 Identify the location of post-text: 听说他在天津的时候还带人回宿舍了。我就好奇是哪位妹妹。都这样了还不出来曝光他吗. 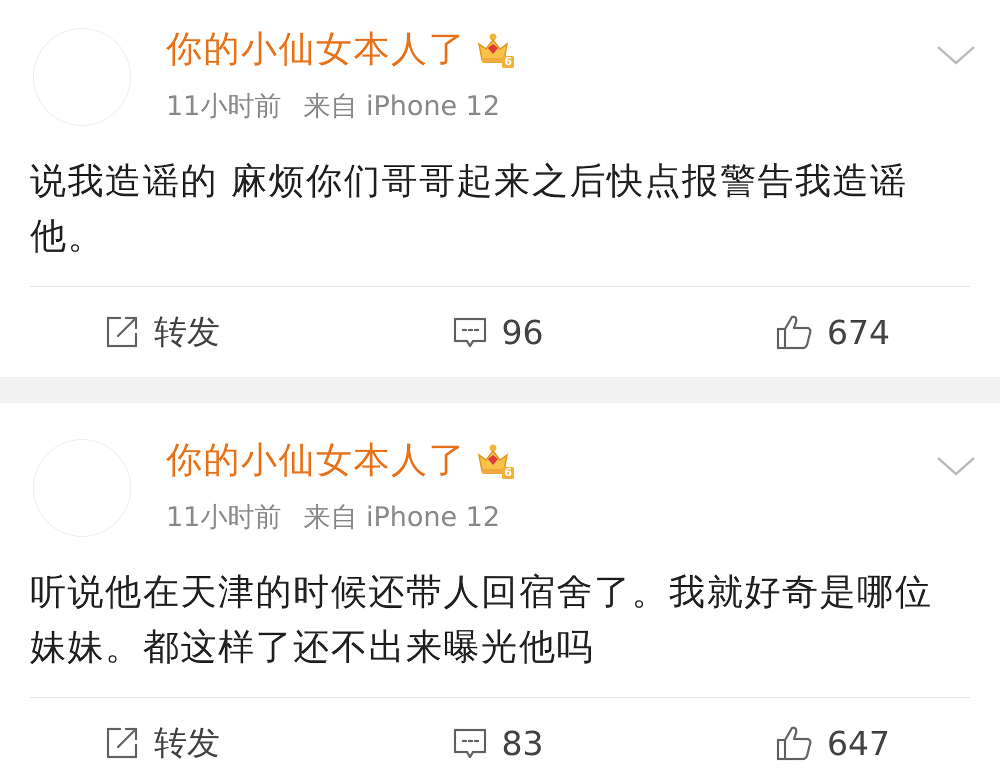
(482, 620).